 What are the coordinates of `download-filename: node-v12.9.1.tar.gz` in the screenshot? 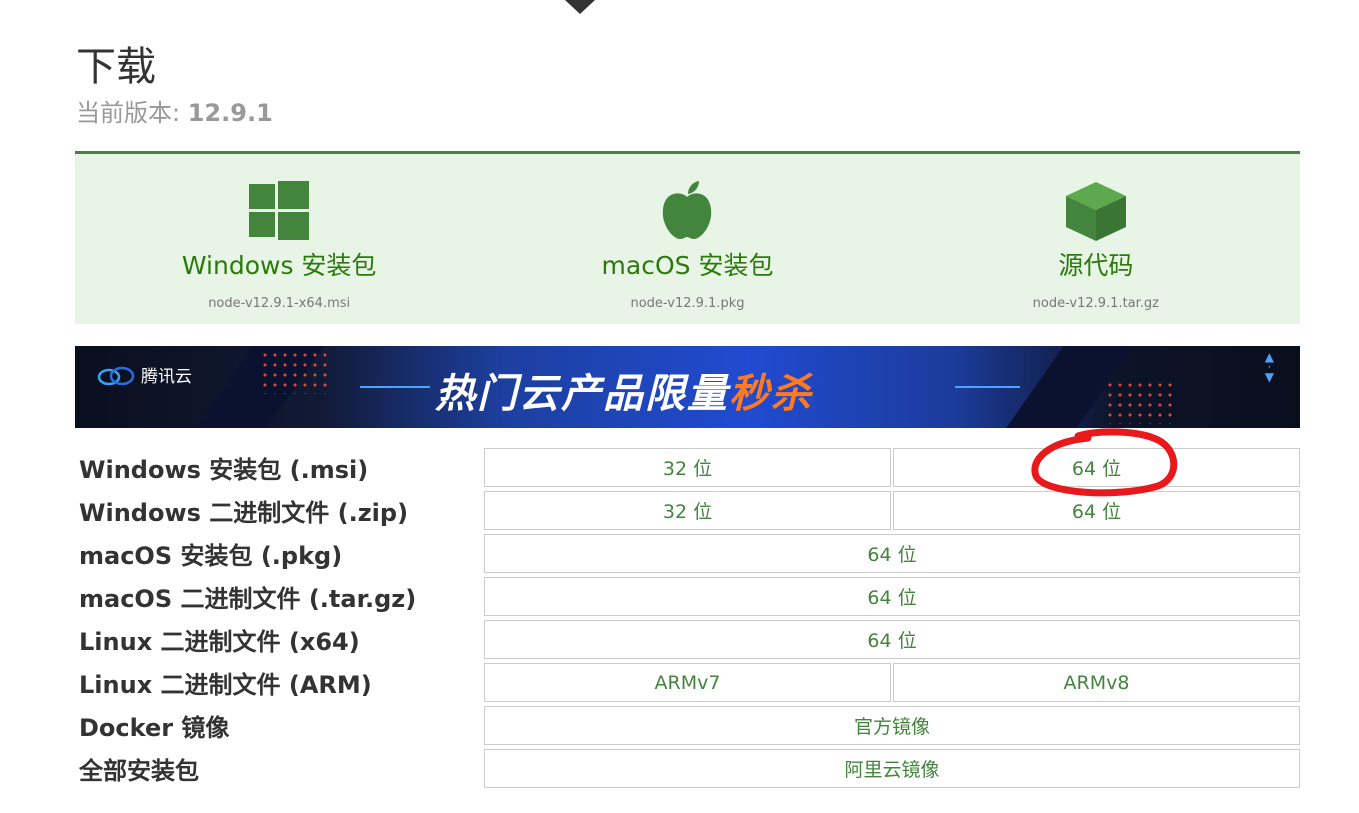 It's located at (1096, 303).